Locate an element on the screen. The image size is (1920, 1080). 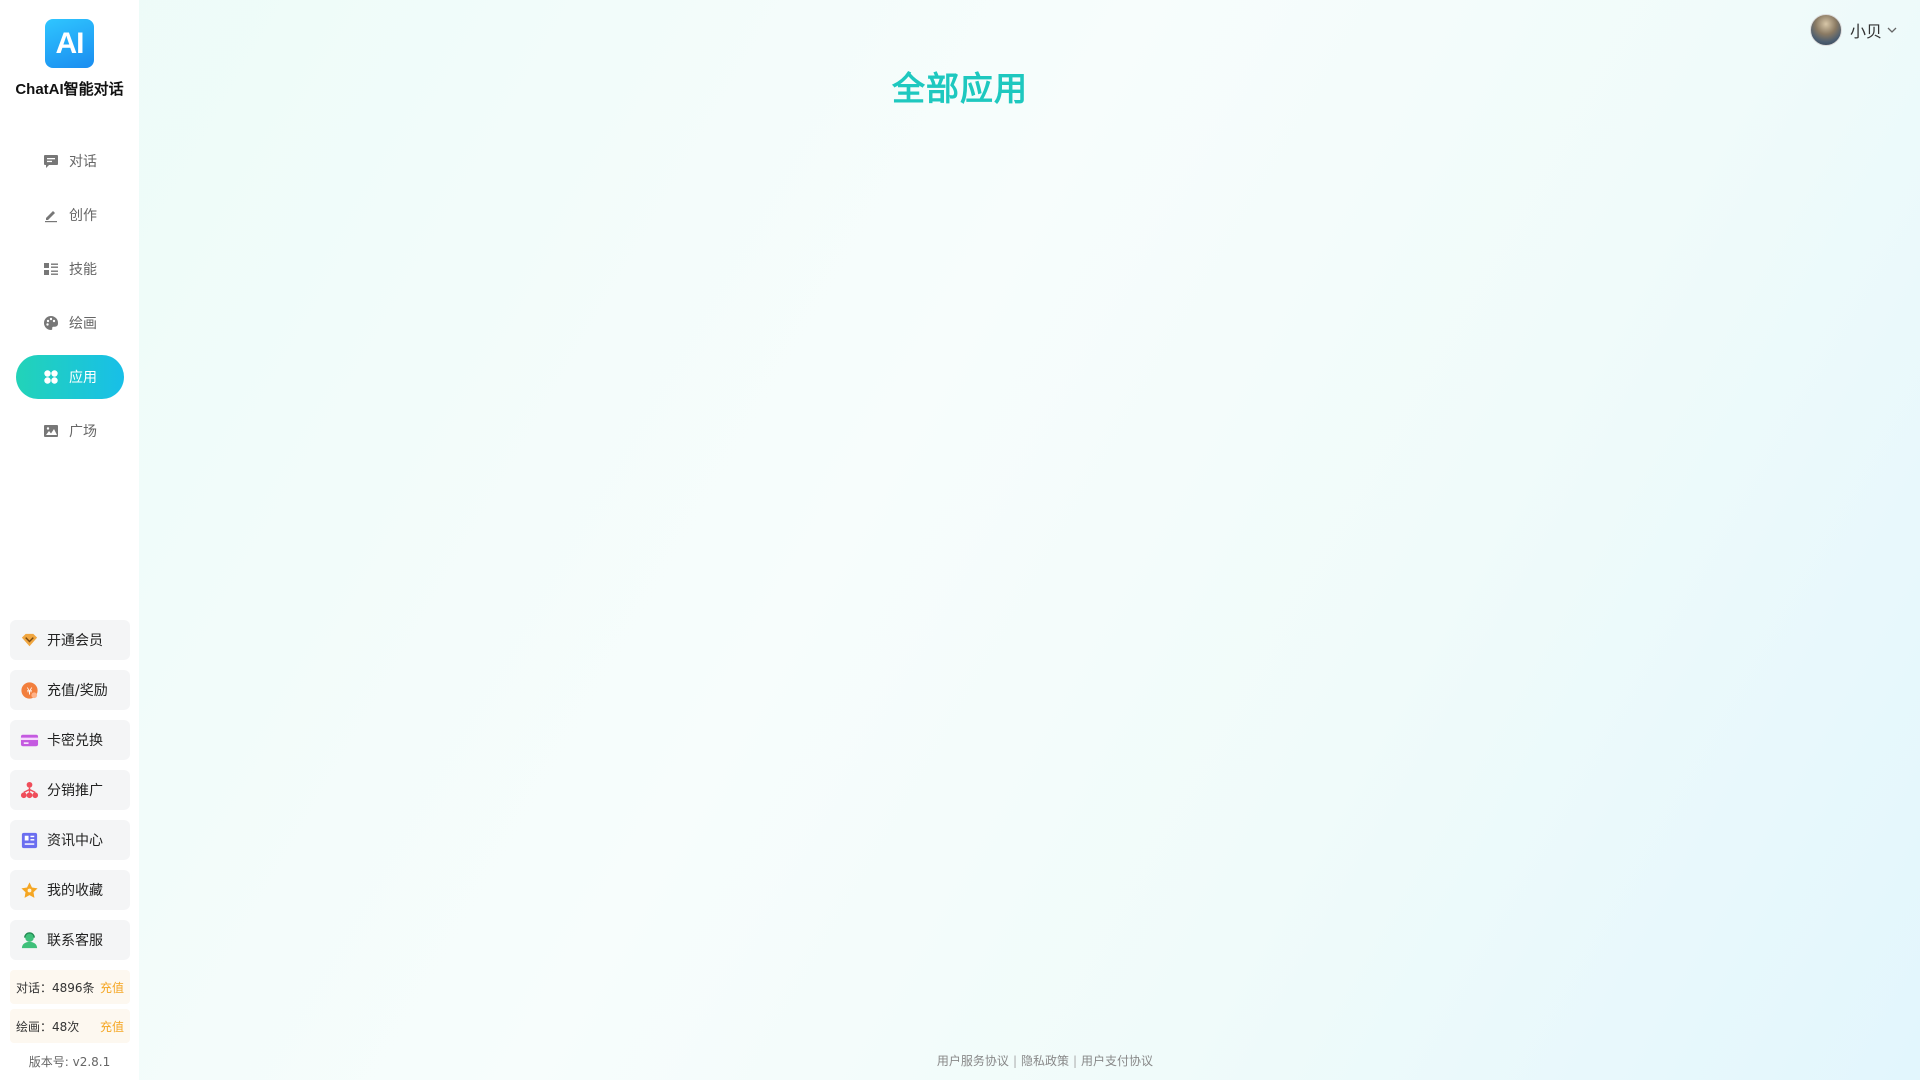
draw-quota-text: 绘画：48次 is located at coordinates (48, 1026).